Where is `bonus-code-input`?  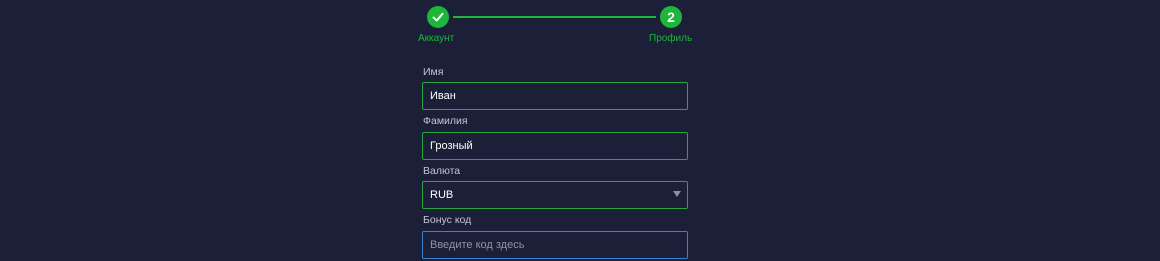
bonus-code-input is located at coordinates (555, 245).